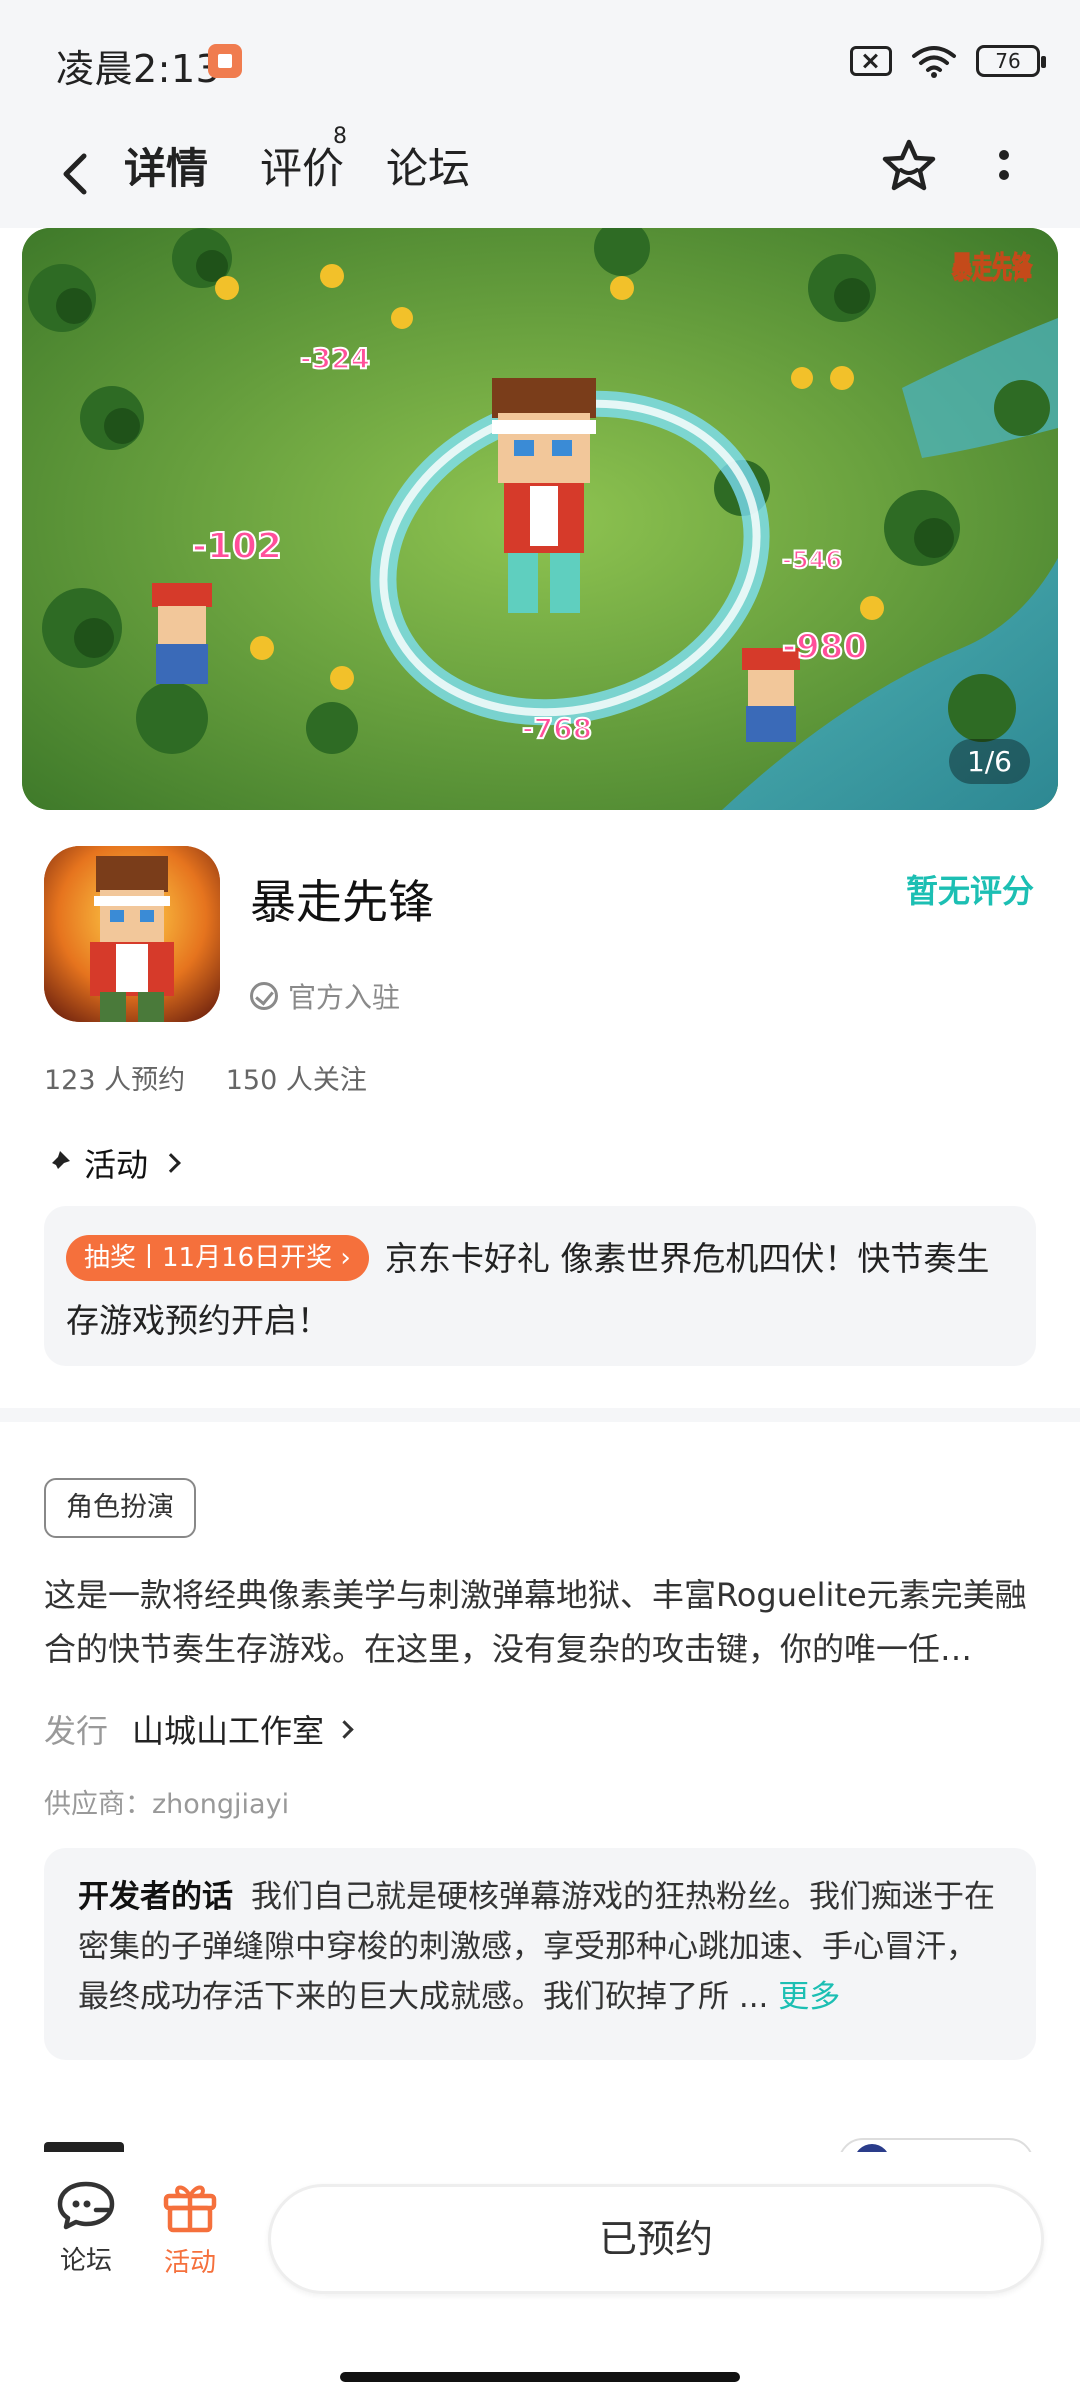 The image size is (1080, 2400). Describe the element at coordinates (1011, 61) in the screenshot. I see `battery-icon: 76` at that location.